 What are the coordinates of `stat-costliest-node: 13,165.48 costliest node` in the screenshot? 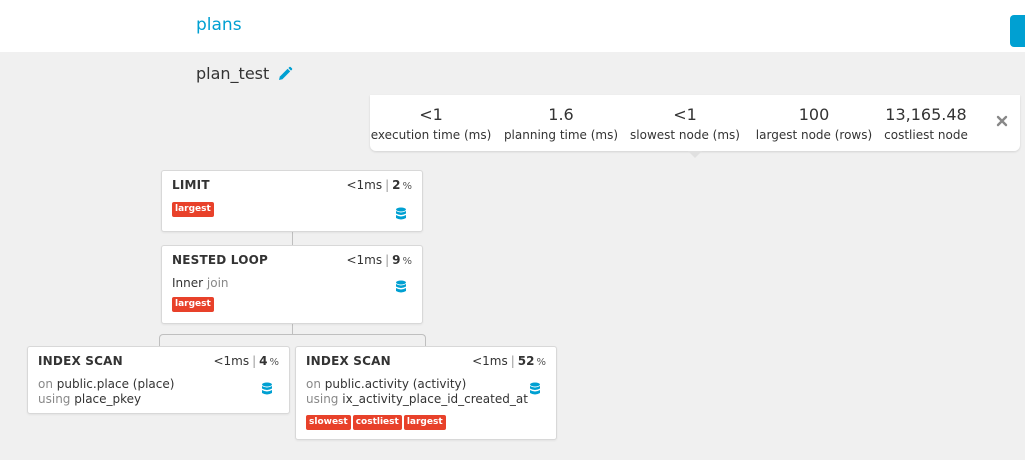 It's located at (926, 124).